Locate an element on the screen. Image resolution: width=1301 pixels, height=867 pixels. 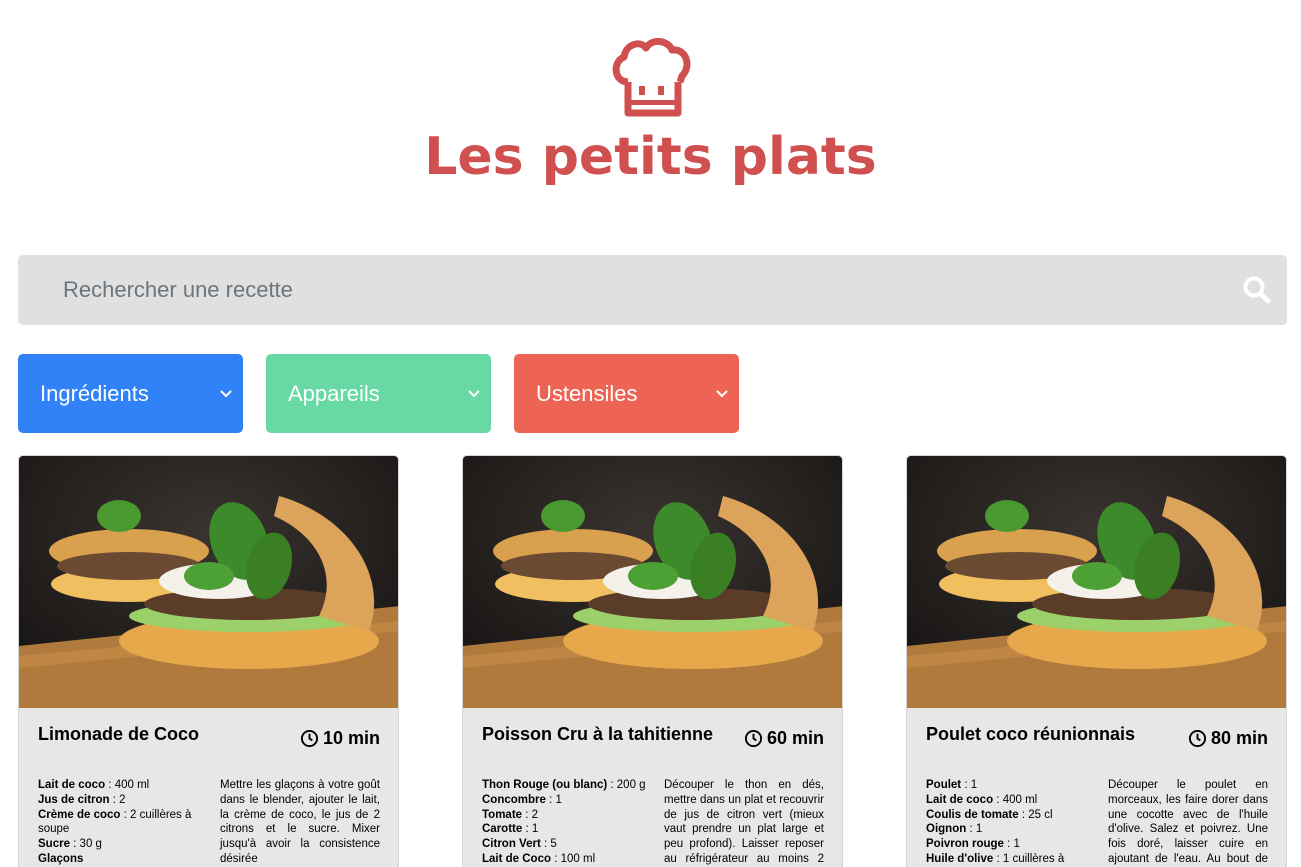
chef-hat-icon is located at coordinates (651, 77).